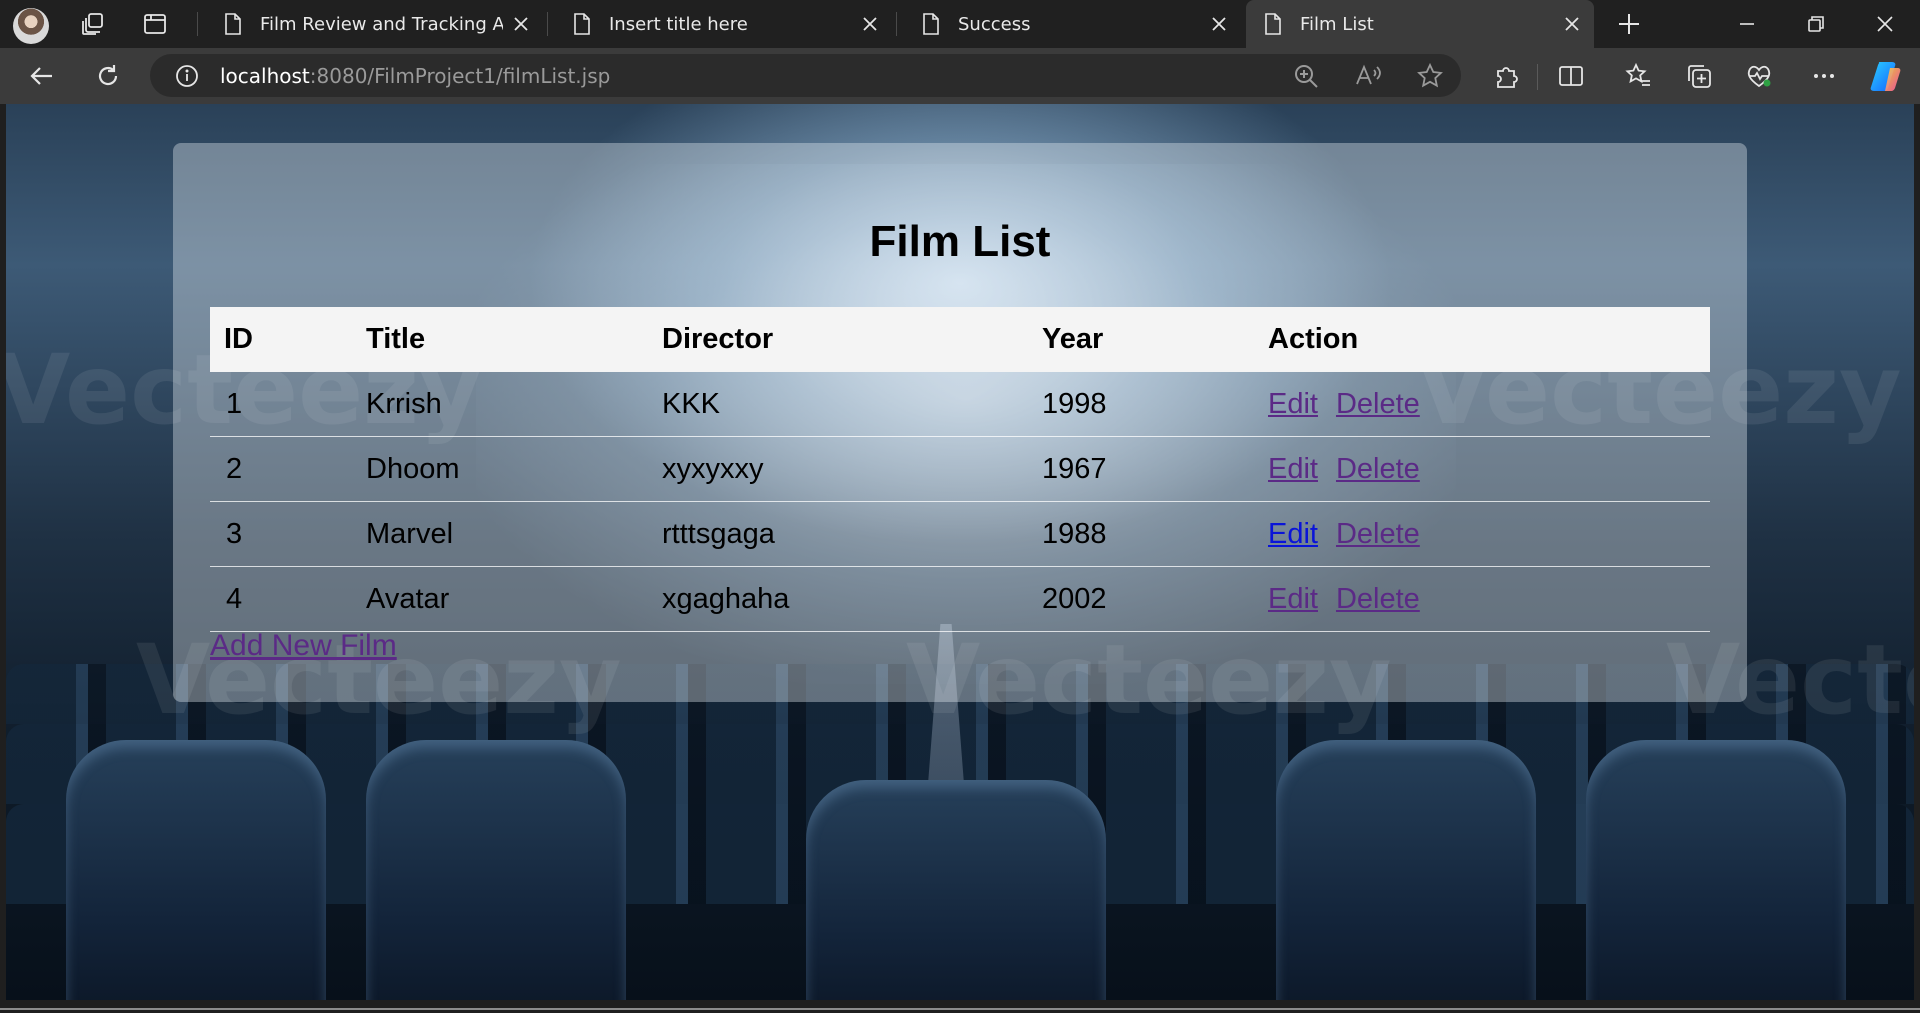 The image size is (1920, 1013). I want to click on profile-avatar, so click(31, 26).